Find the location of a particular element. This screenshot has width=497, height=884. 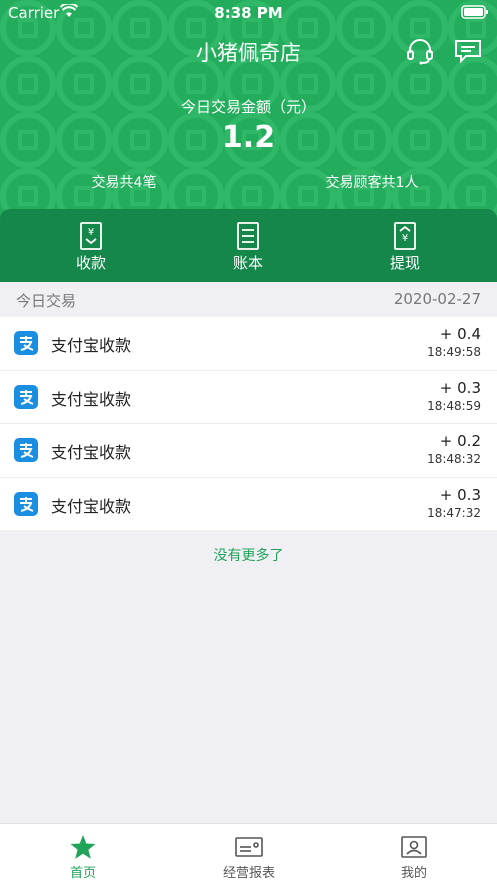

report-icon is located at coordinates (249, 847).